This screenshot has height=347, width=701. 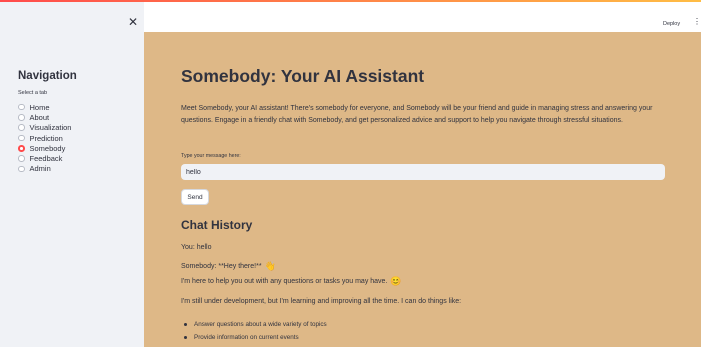 I want to click on app-header: Deploy ⋮, so click(x=422, y=17).